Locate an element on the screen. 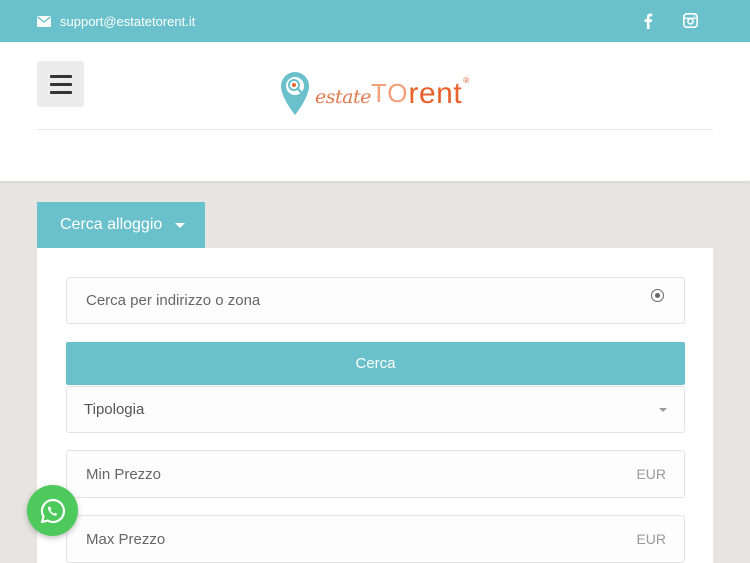 Image resolution: width=750 pixels, height=563 pixels. search-tab: Cerca alloggio is located at coordinates (121, 225).